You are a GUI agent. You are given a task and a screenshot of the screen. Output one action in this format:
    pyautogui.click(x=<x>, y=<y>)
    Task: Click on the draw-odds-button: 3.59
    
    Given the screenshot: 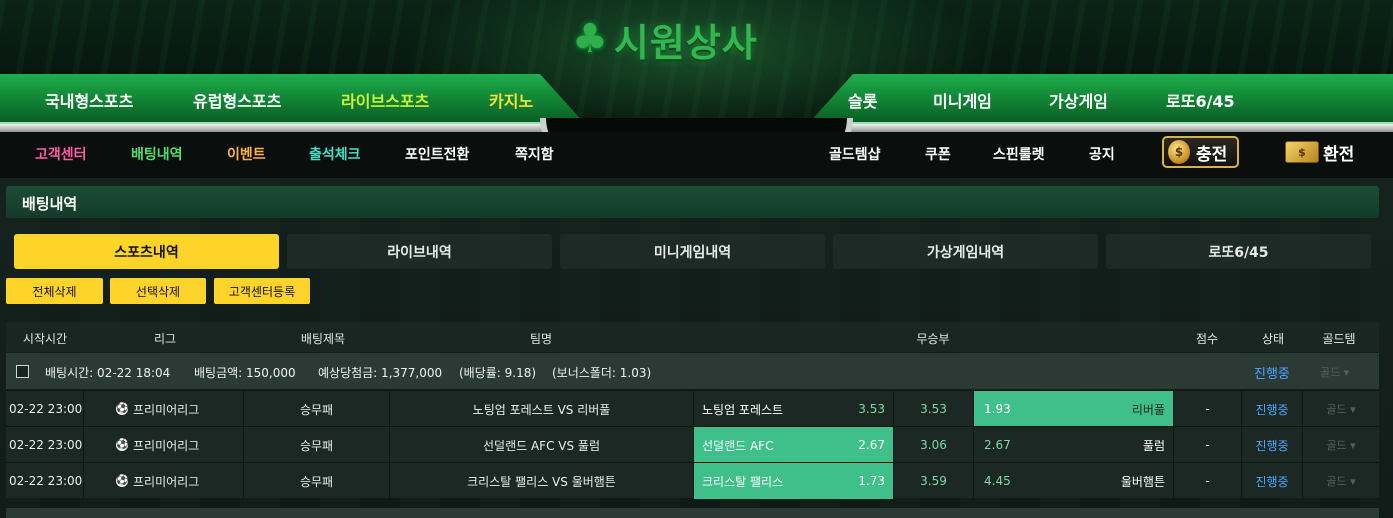 What is the action you would take?
    pyautogui.click(x=934, y=481)
    